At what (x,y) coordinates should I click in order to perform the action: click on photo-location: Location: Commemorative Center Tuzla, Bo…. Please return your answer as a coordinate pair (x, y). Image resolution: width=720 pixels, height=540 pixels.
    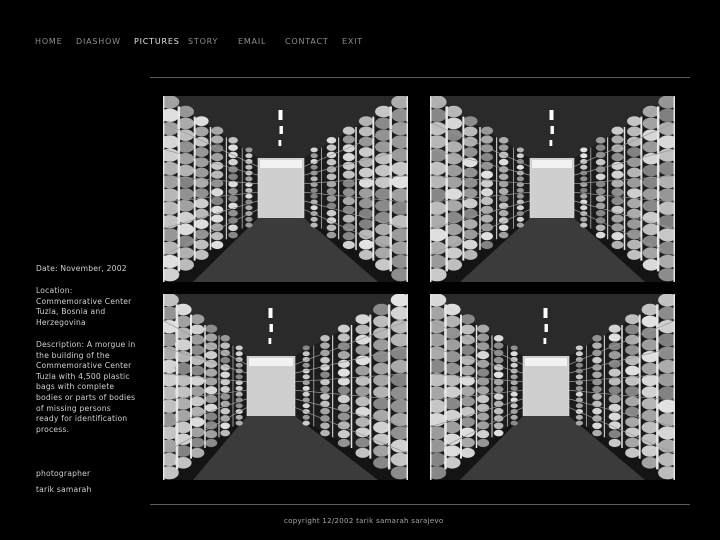
    Looking at the image, I should click on (86, 307).